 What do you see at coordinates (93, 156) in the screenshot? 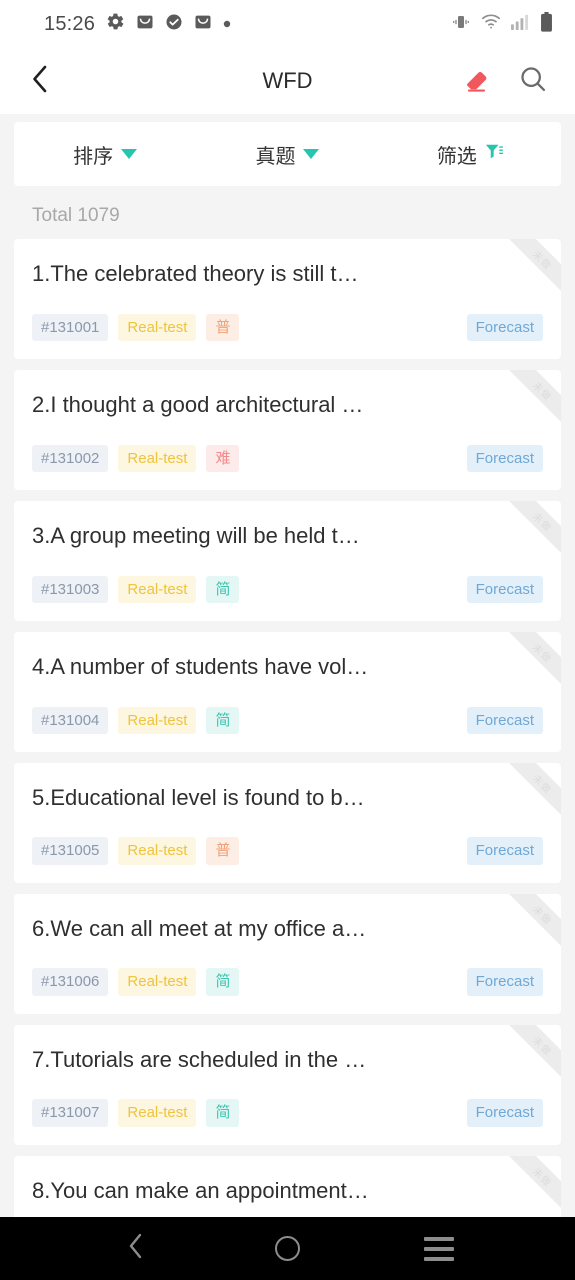
I see `filter-sort-label: 排序` at bounding box center [93, 156].